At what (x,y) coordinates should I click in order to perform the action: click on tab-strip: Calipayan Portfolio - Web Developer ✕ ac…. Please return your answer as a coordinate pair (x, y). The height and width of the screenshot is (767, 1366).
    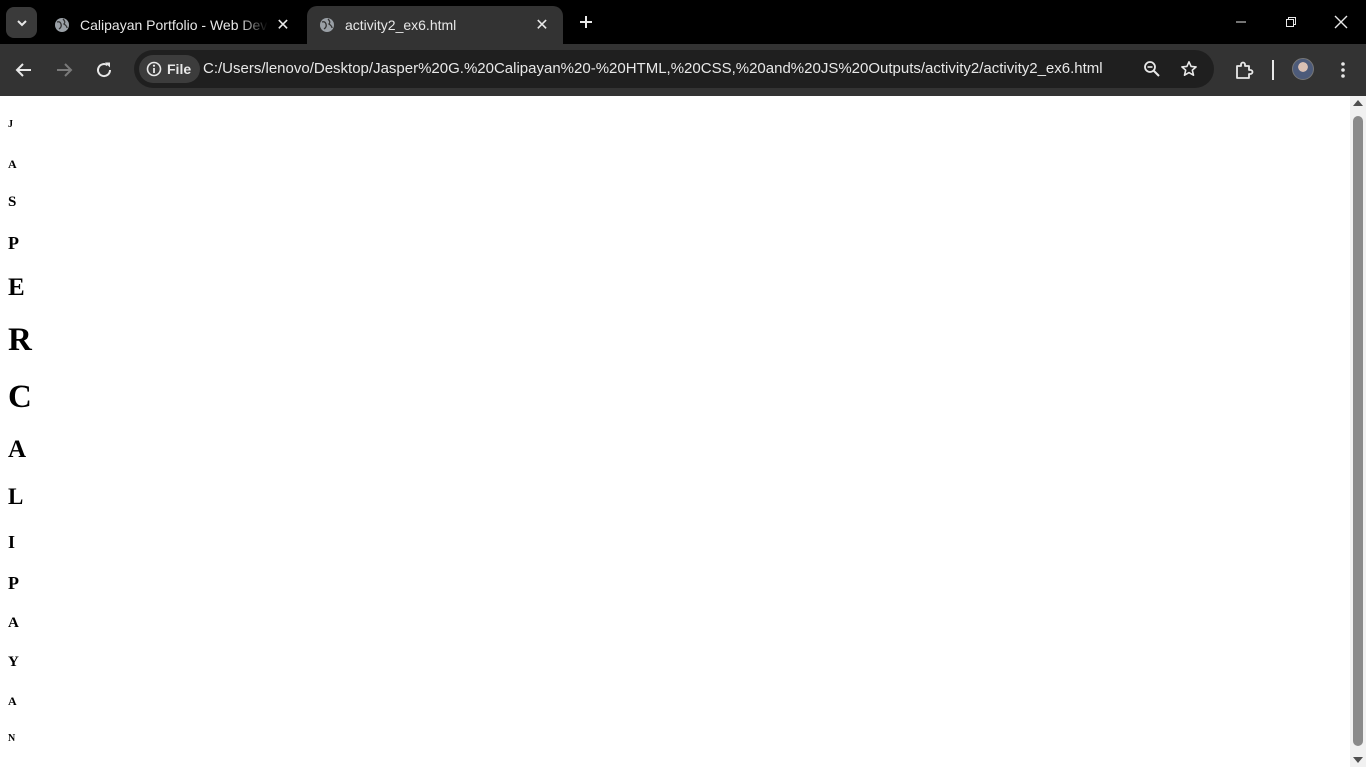
    Looking at the image, I should click on (683, 22).